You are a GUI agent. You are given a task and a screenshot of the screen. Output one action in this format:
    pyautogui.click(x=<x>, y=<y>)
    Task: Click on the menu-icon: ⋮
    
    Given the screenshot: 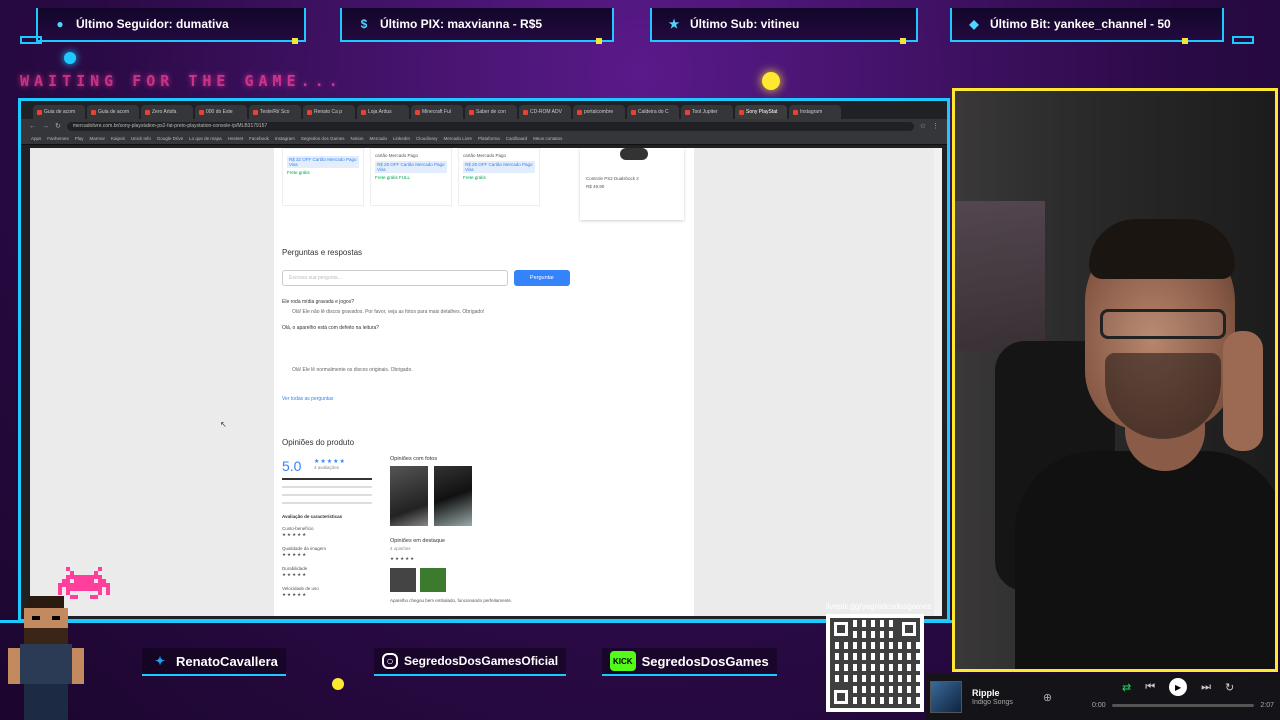 What is the action you would take?
    pyautogui.click(x=935, y=126)
    